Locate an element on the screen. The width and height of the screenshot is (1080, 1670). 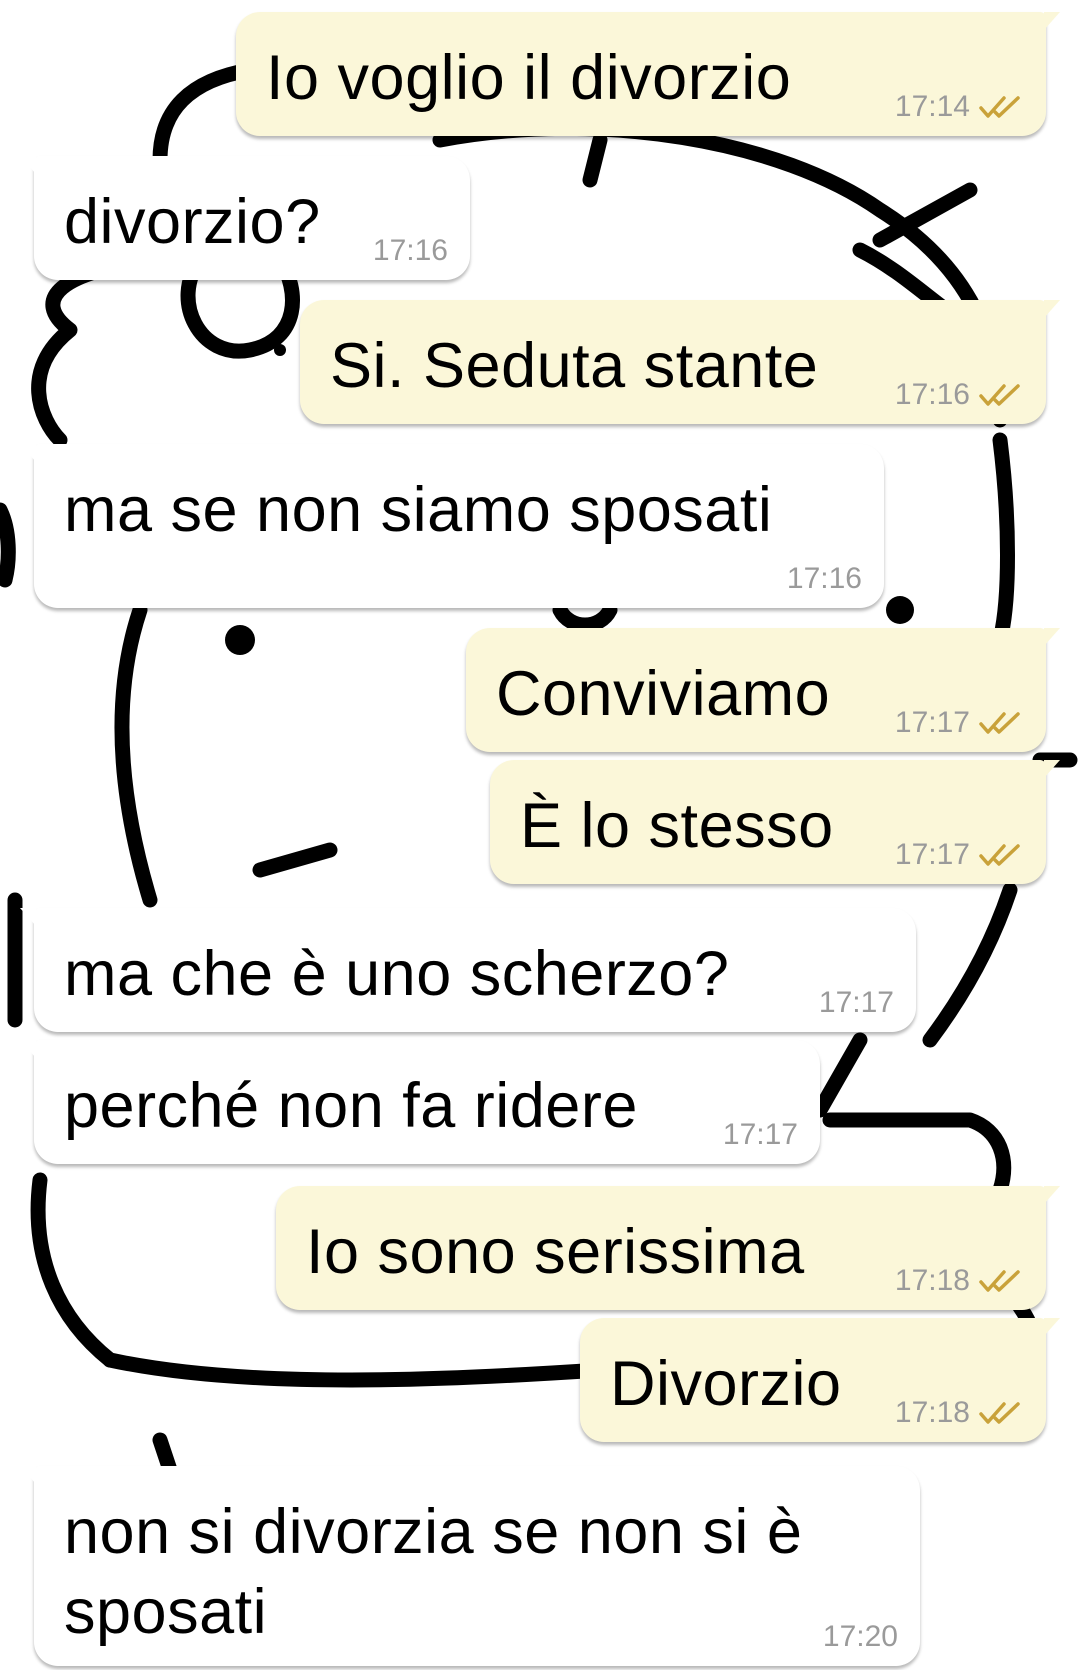
message-bubble-incoming: ma che è uno scherzo? 17:17 is located at coordinates (468, 970).